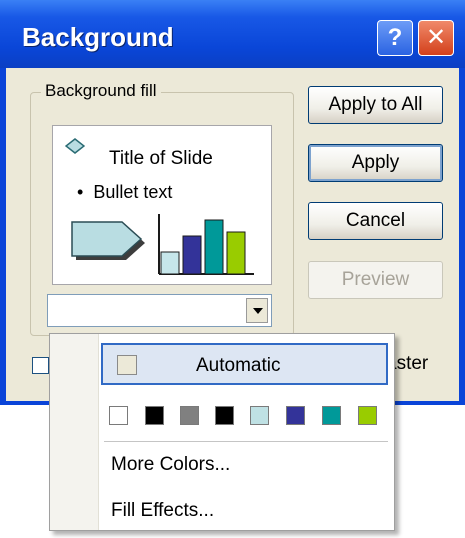 This screenshot has height=538, width=465. What do you see at coordinates (108, 240) in the screenshot?
I see `arrow-shape-icon` at bounding box center [108, 240].